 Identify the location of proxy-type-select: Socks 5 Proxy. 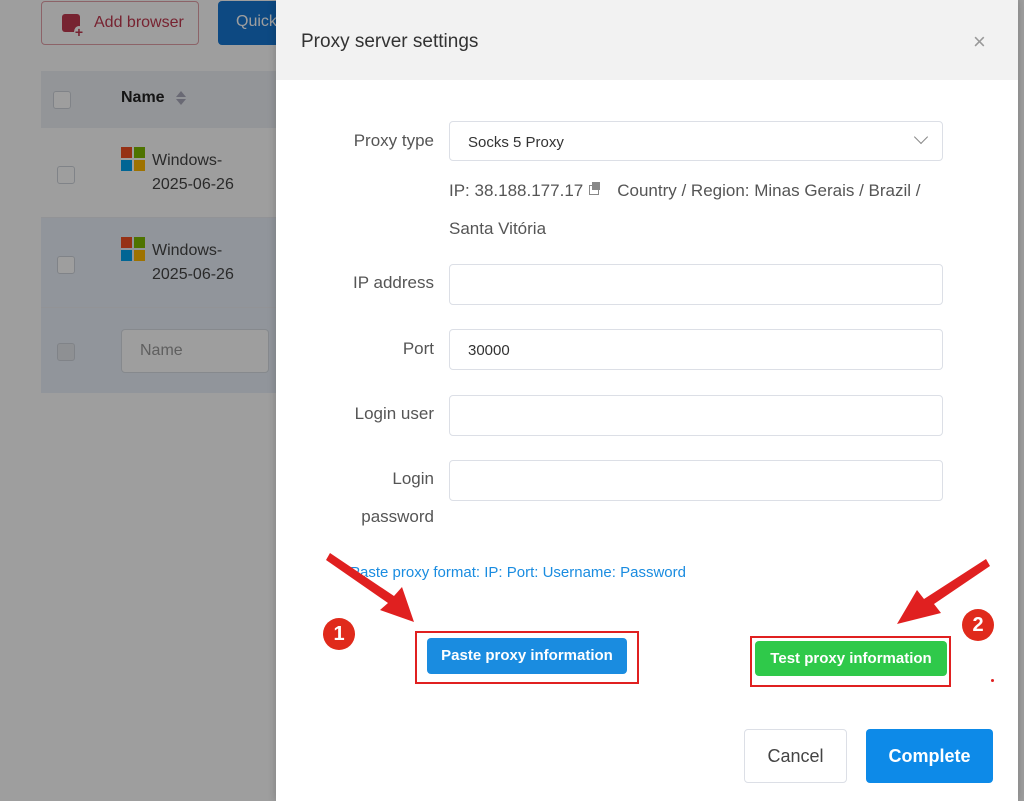
(696, 141).